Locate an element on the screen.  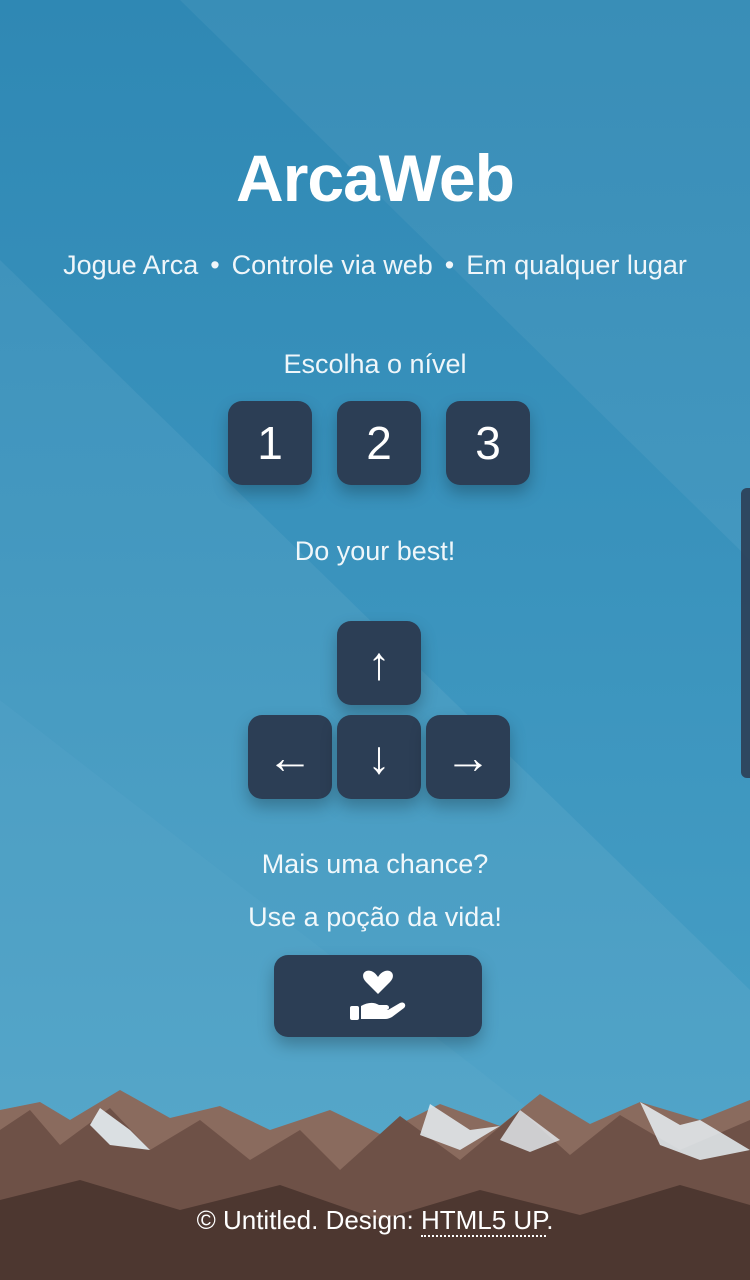
arrow-right-icon: → is located at coordinates (468, 757).